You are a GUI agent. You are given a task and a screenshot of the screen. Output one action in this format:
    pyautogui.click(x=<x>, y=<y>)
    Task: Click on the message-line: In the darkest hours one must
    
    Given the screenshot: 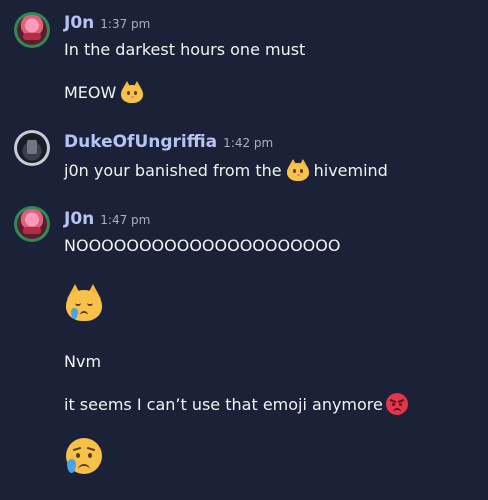 What is the action you would take?
    pyautogui.click(x=185, y=49)
    